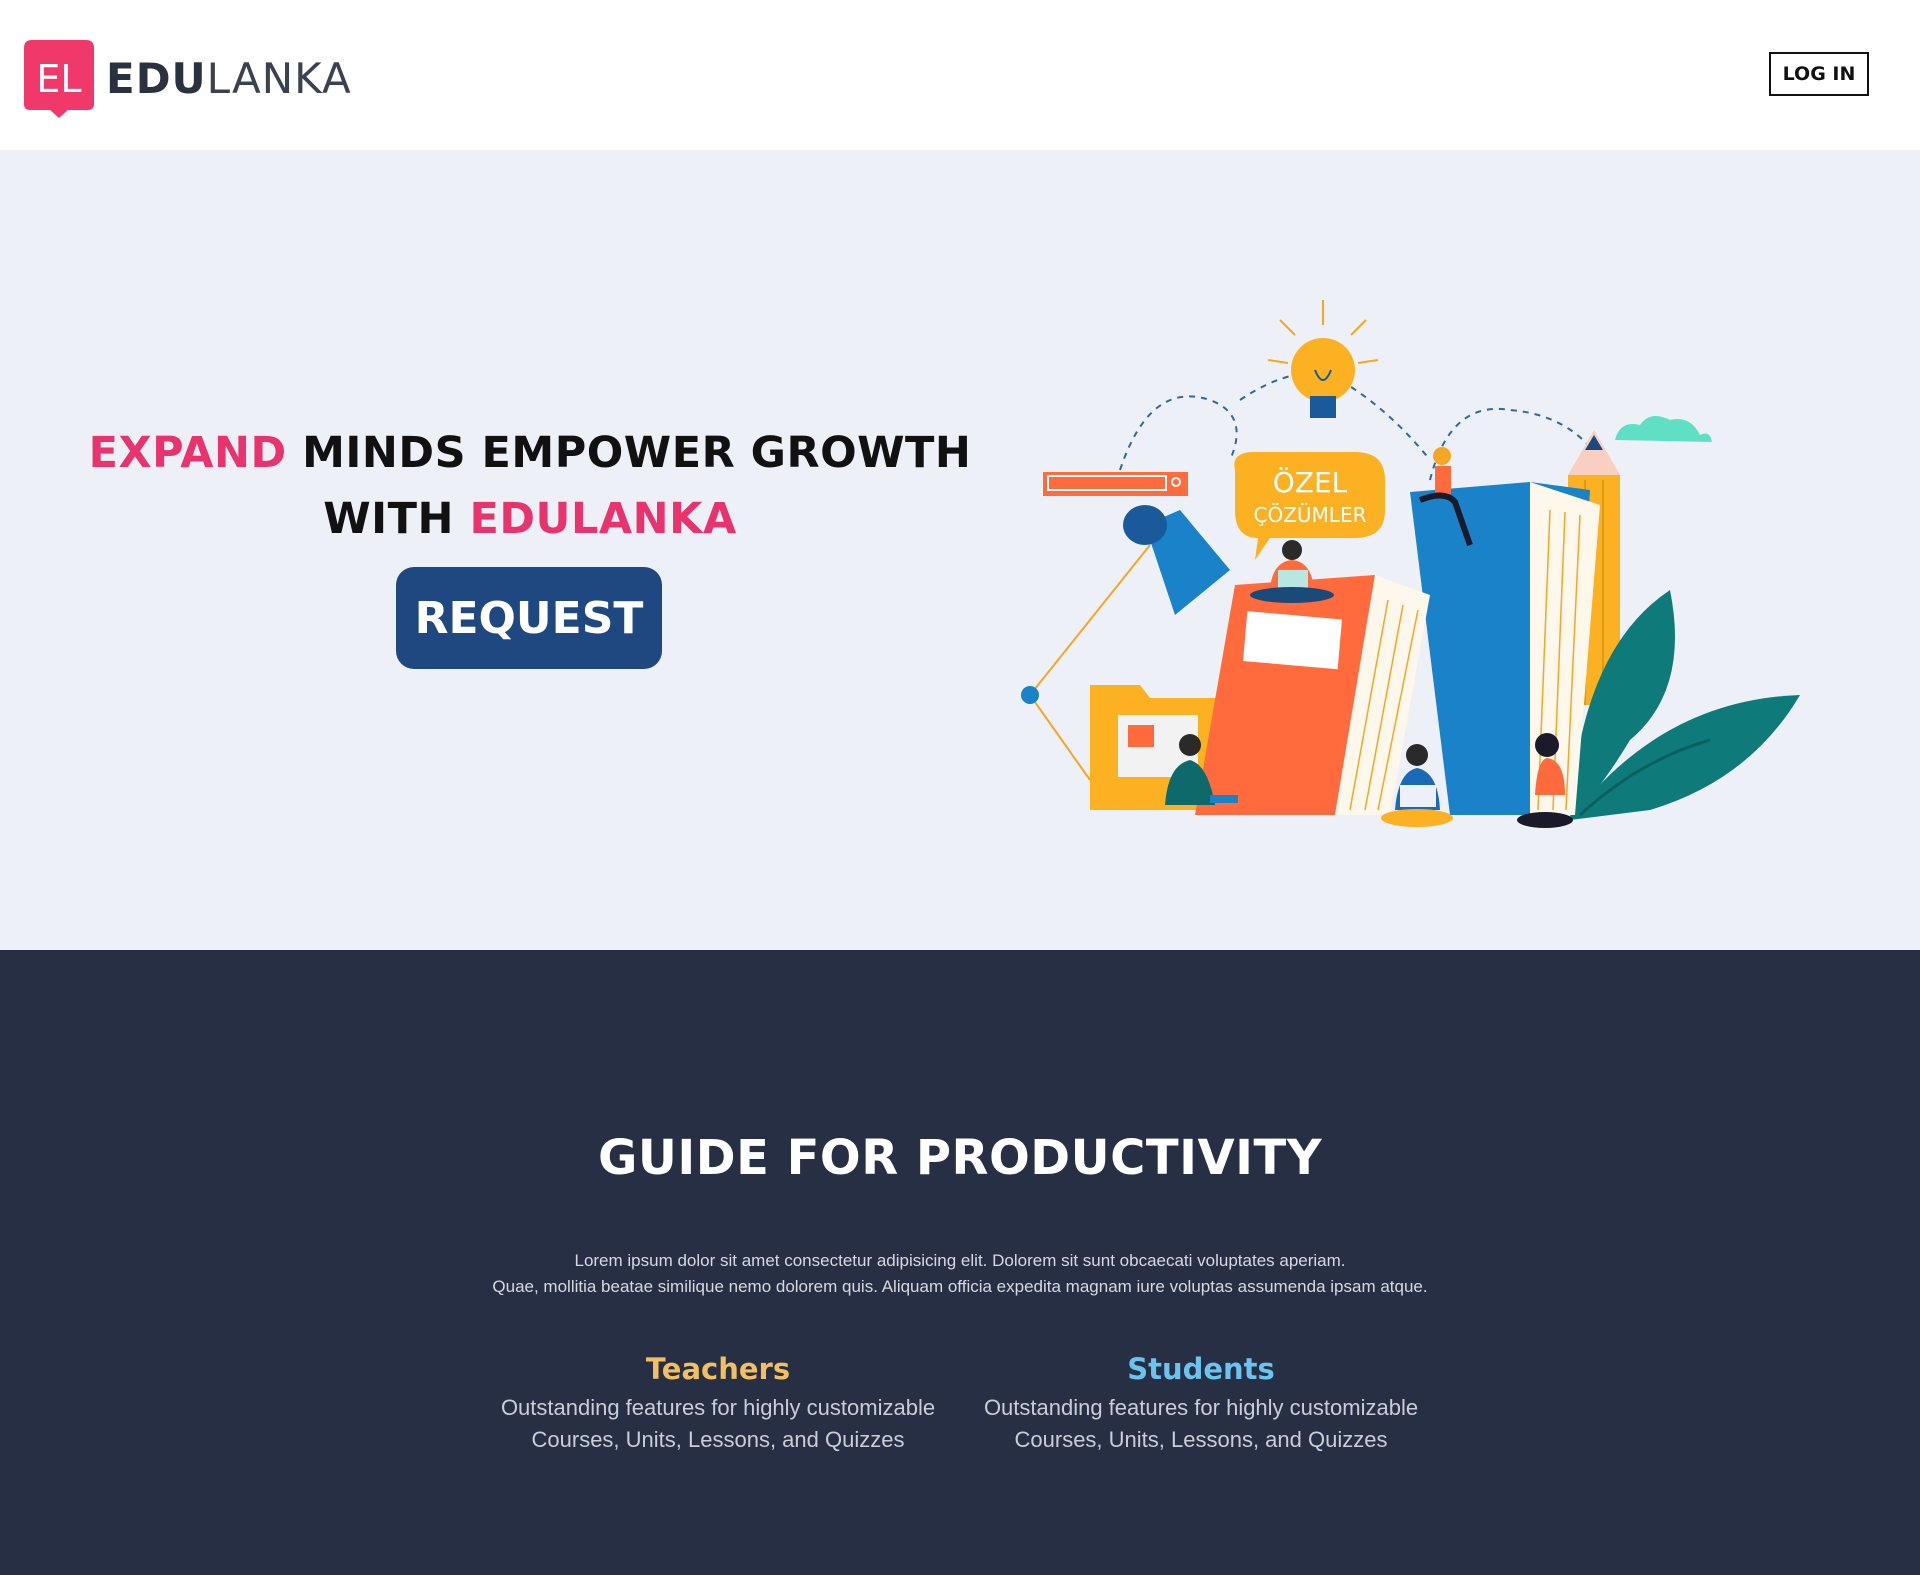  Describe the element at coordinates (718, 1439) in the screenshot. I see `feature-teachers-line-2: Courses, Units, Lessons, and Quizzes` at that location.